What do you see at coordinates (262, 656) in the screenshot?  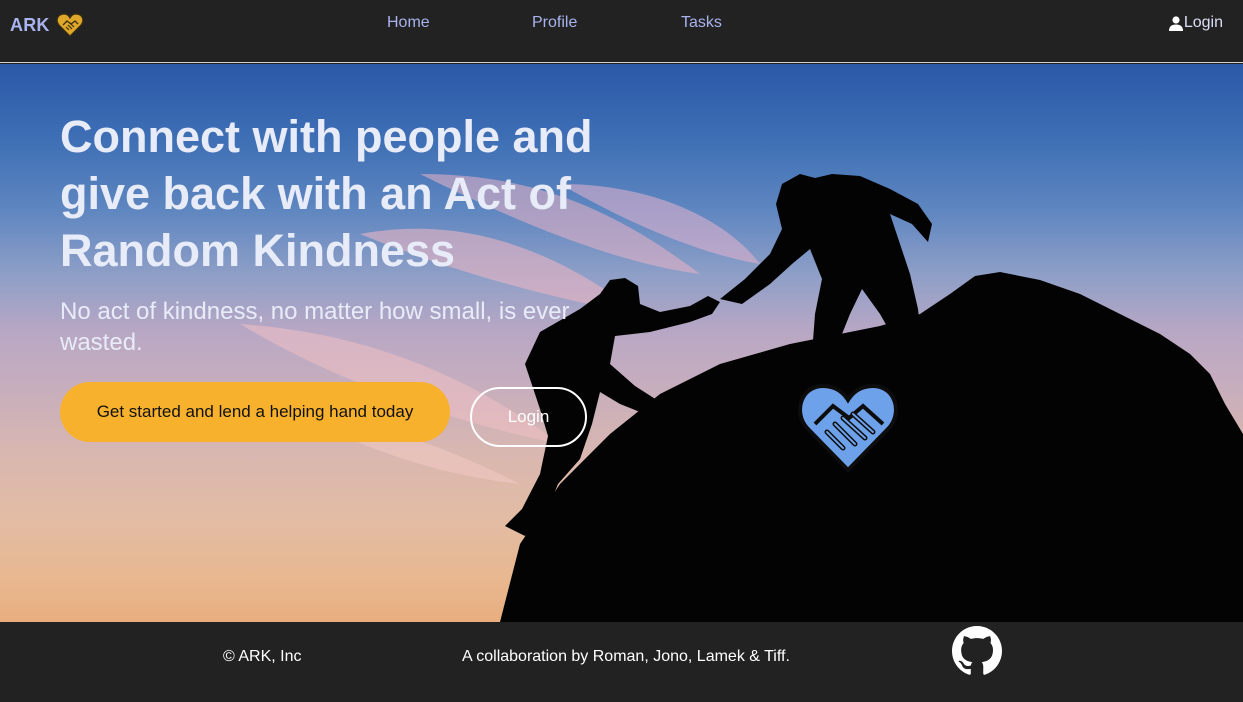 I see `footer-copyright: © ARK, Inc` at bounding box center [262, 656].